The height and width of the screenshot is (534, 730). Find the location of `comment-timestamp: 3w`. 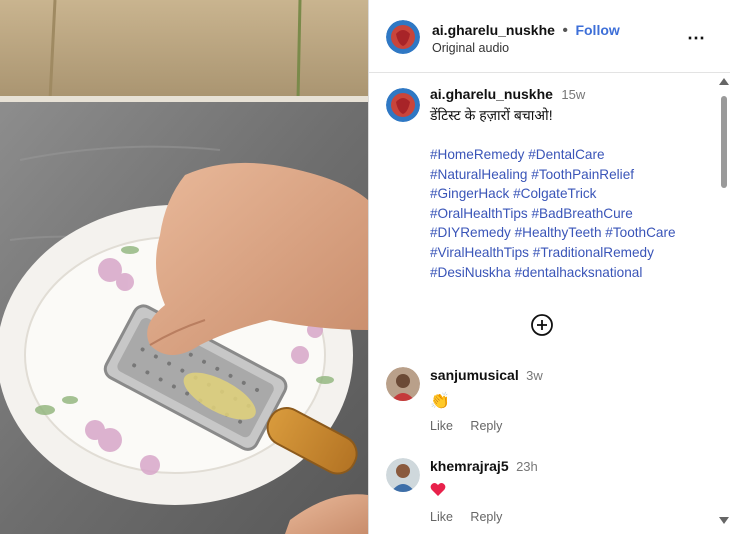

comment-timestamp: 3w is located at coordinates (534, 375).